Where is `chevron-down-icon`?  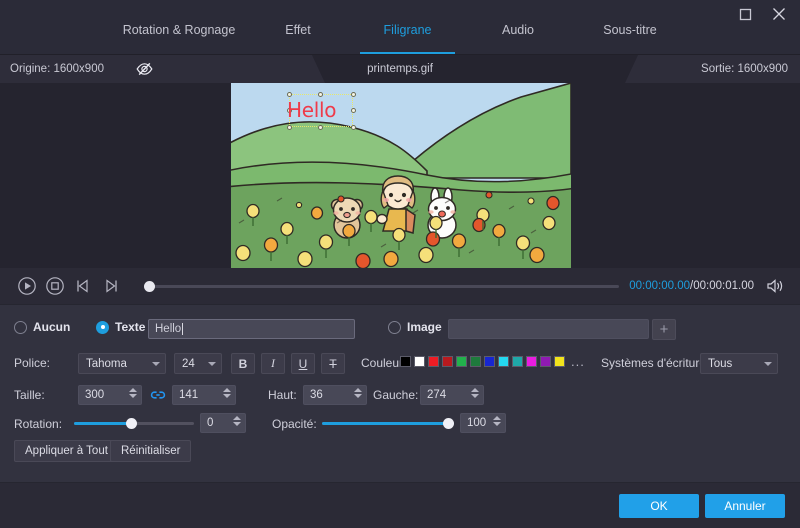 chevron-down-icon is located at coordinates (212, 363).